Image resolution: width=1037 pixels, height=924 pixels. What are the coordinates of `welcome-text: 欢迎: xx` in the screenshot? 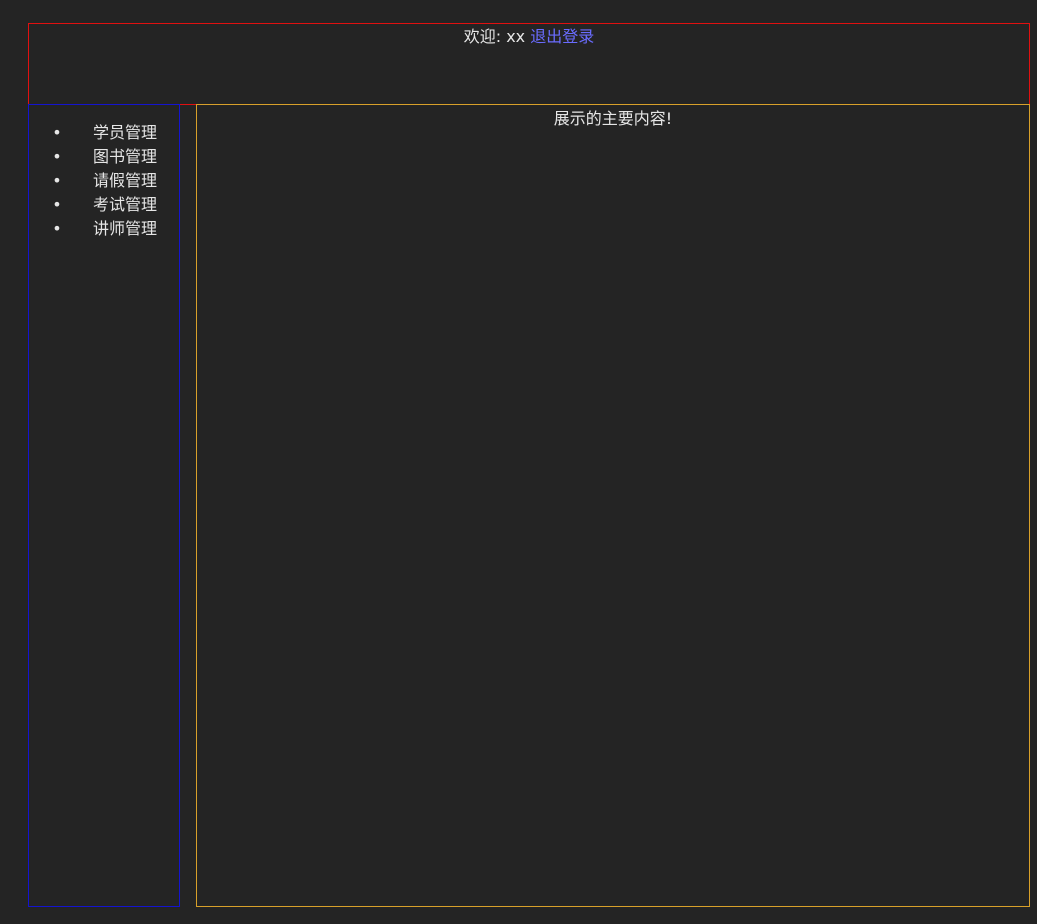 It's located at (494, 36).